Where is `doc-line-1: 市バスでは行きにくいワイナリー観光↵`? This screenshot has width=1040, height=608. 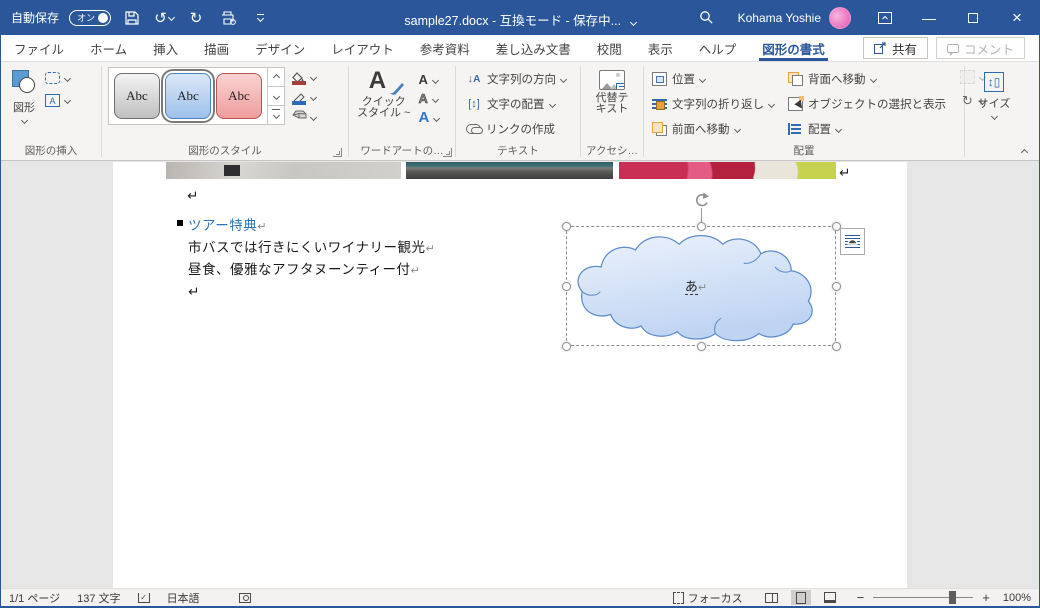 doc-line-1: 市バスでは行きにくいワイナリー観光↵ is located at coordinates (311, 246).